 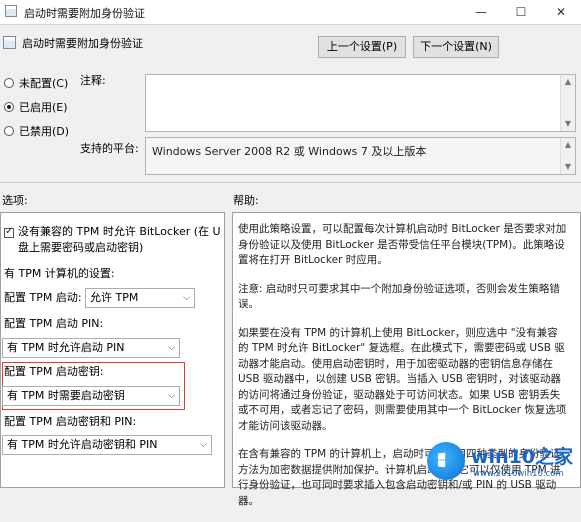 I want to click on tpm-key-select: 有 TPM 时需要启动密钥 ⌵, so click(x=91, y=396).